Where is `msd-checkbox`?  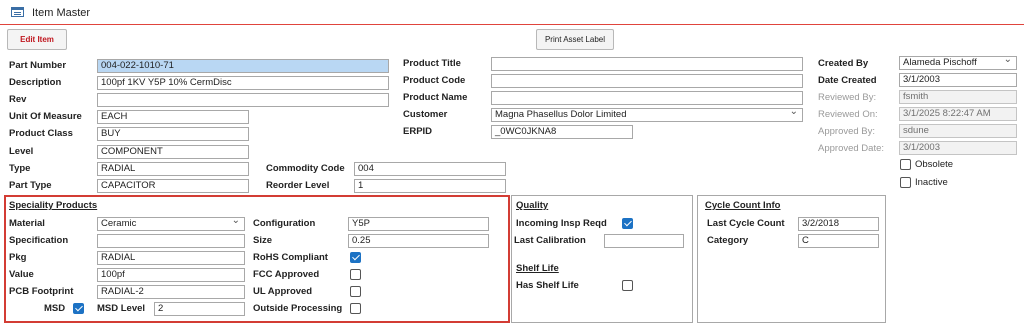
msd-checkbox is located at coordinates (78, 308).